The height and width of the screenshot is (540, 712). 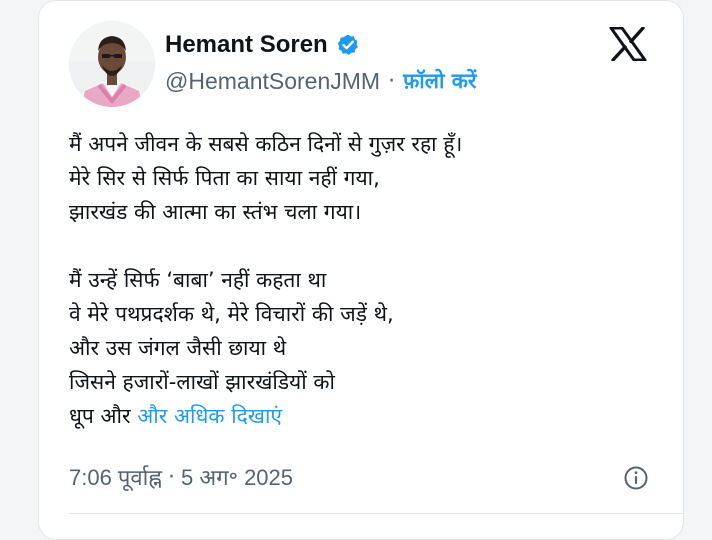 I want to click on avatar, so click(x=112, y=64).